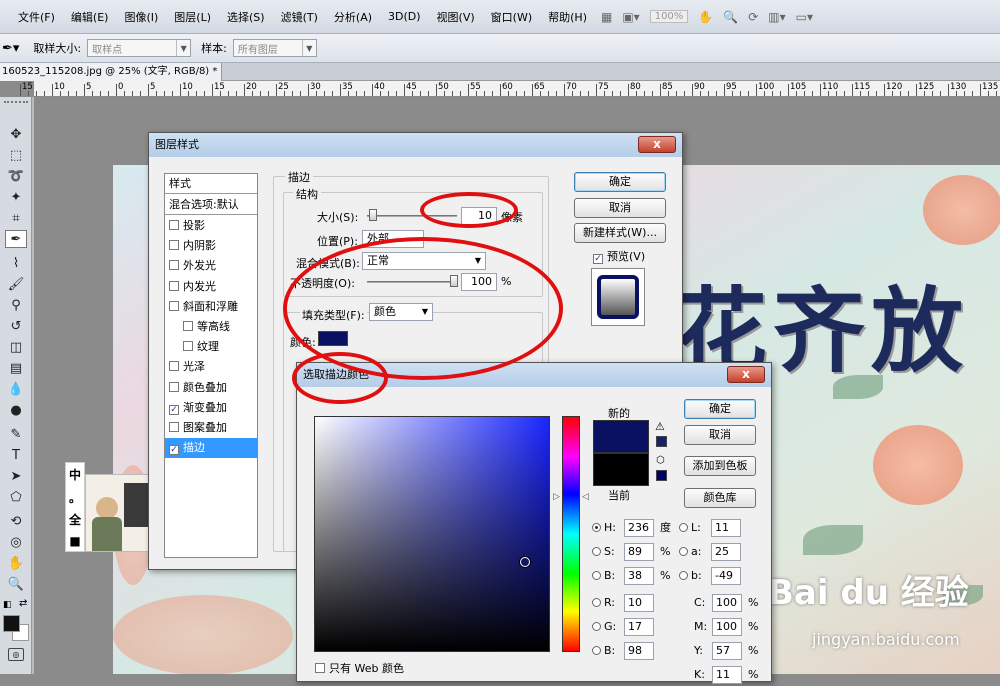 This screenshot has height=686, width=1000. I want to click on effect-item: 斜面和浮雕, so click(211, 307).